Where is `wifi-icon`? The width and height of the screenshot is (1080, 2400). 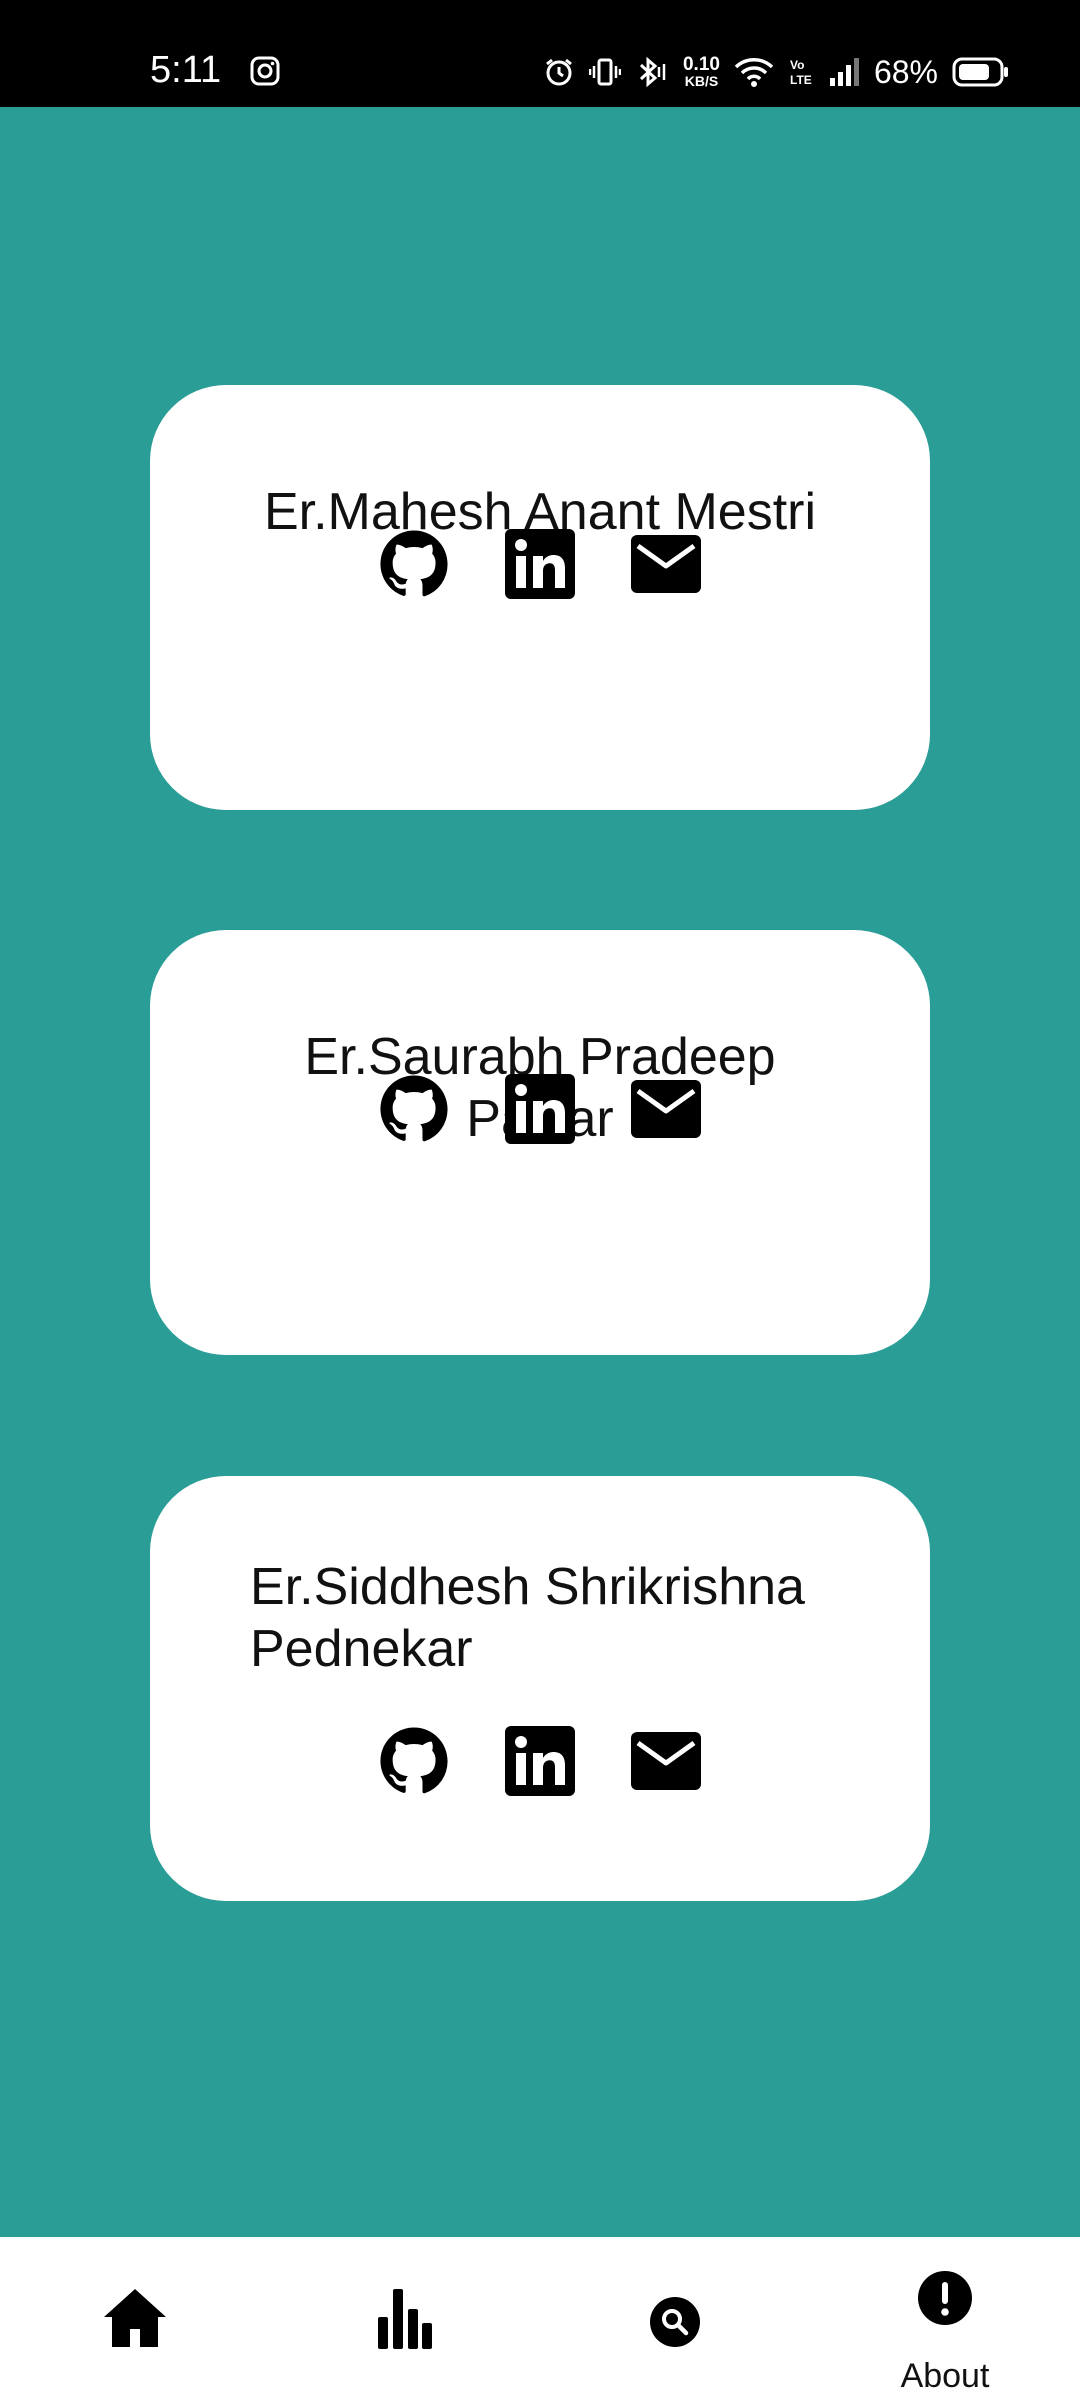 wifi-icon is located at coordinates (754, 72).